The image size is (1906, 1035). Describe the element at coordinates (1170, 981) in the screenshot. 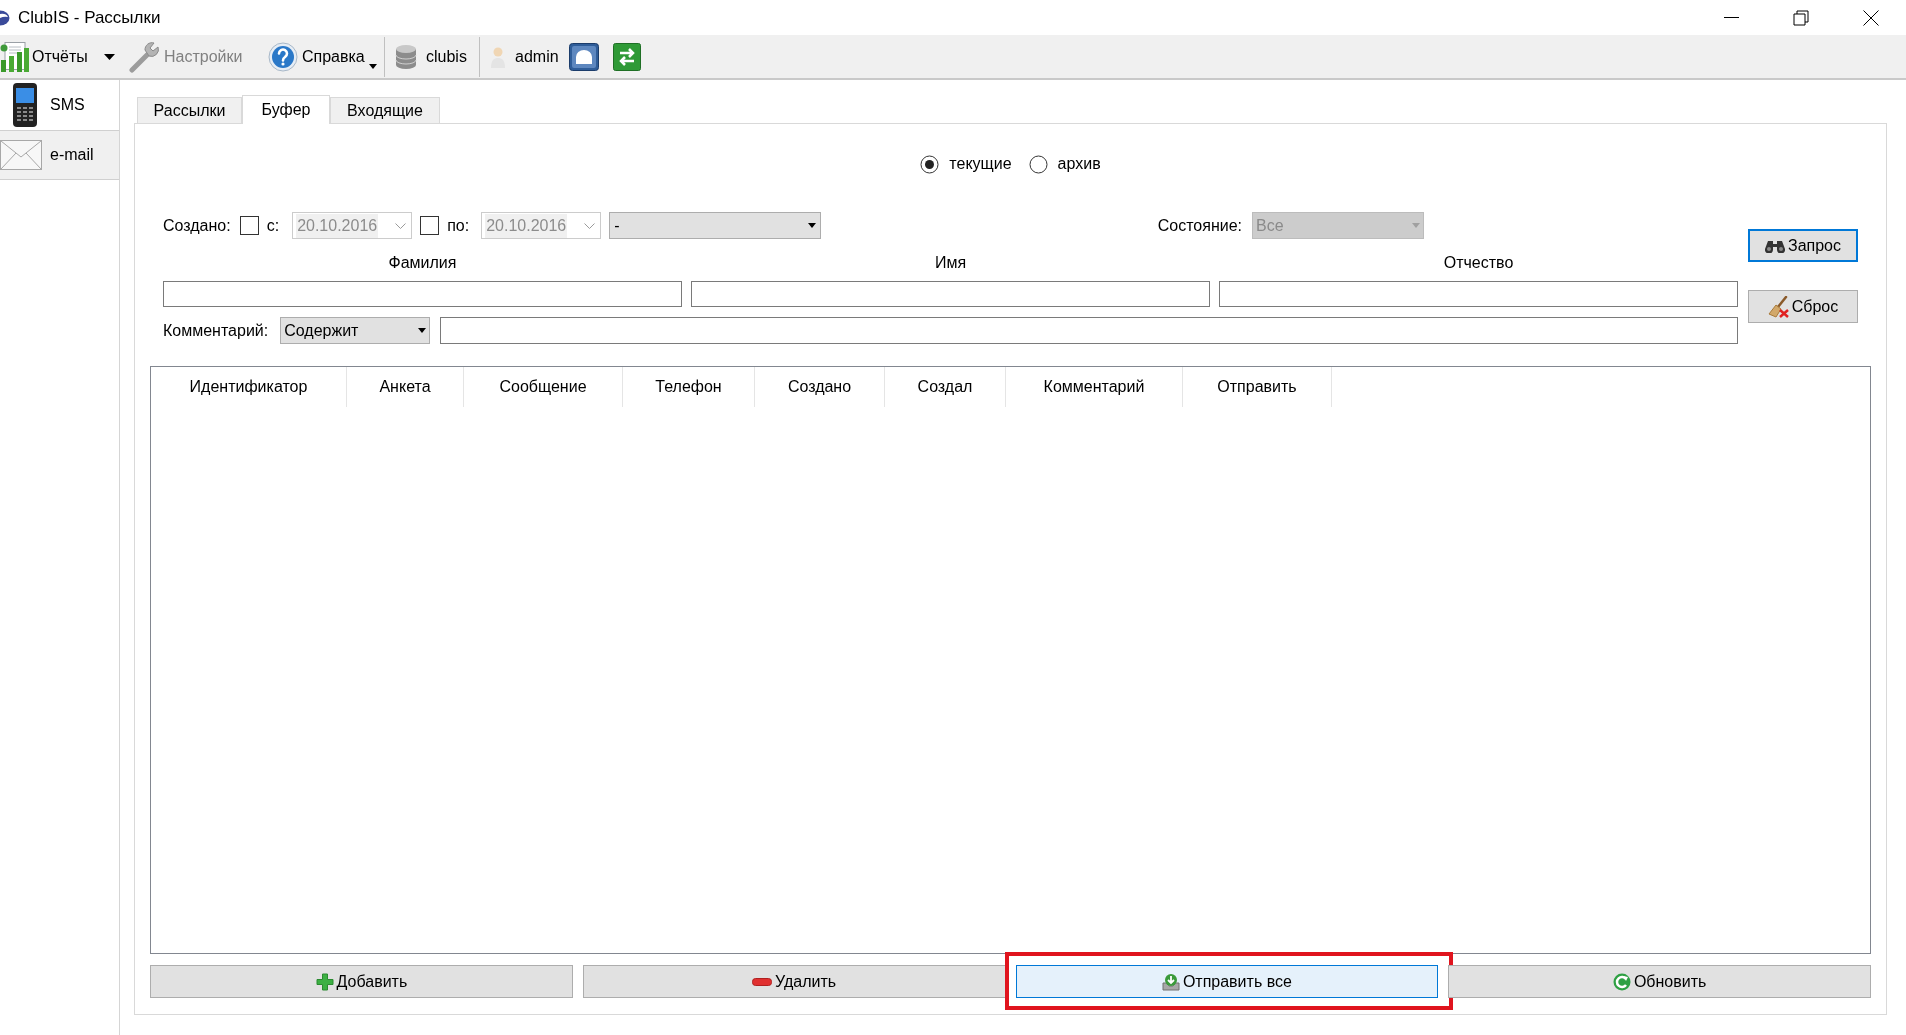

I see `download-tray-icon` at that location.